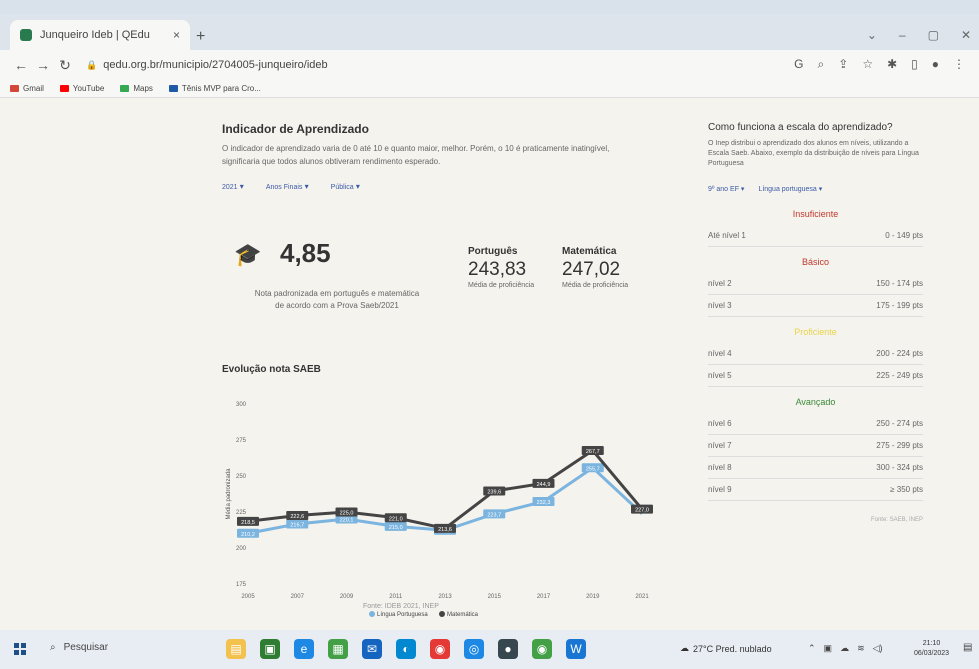 The width and height of the screenshot is (979, 669). I want to click on x-tick-label: 2017, so click(544, 597).